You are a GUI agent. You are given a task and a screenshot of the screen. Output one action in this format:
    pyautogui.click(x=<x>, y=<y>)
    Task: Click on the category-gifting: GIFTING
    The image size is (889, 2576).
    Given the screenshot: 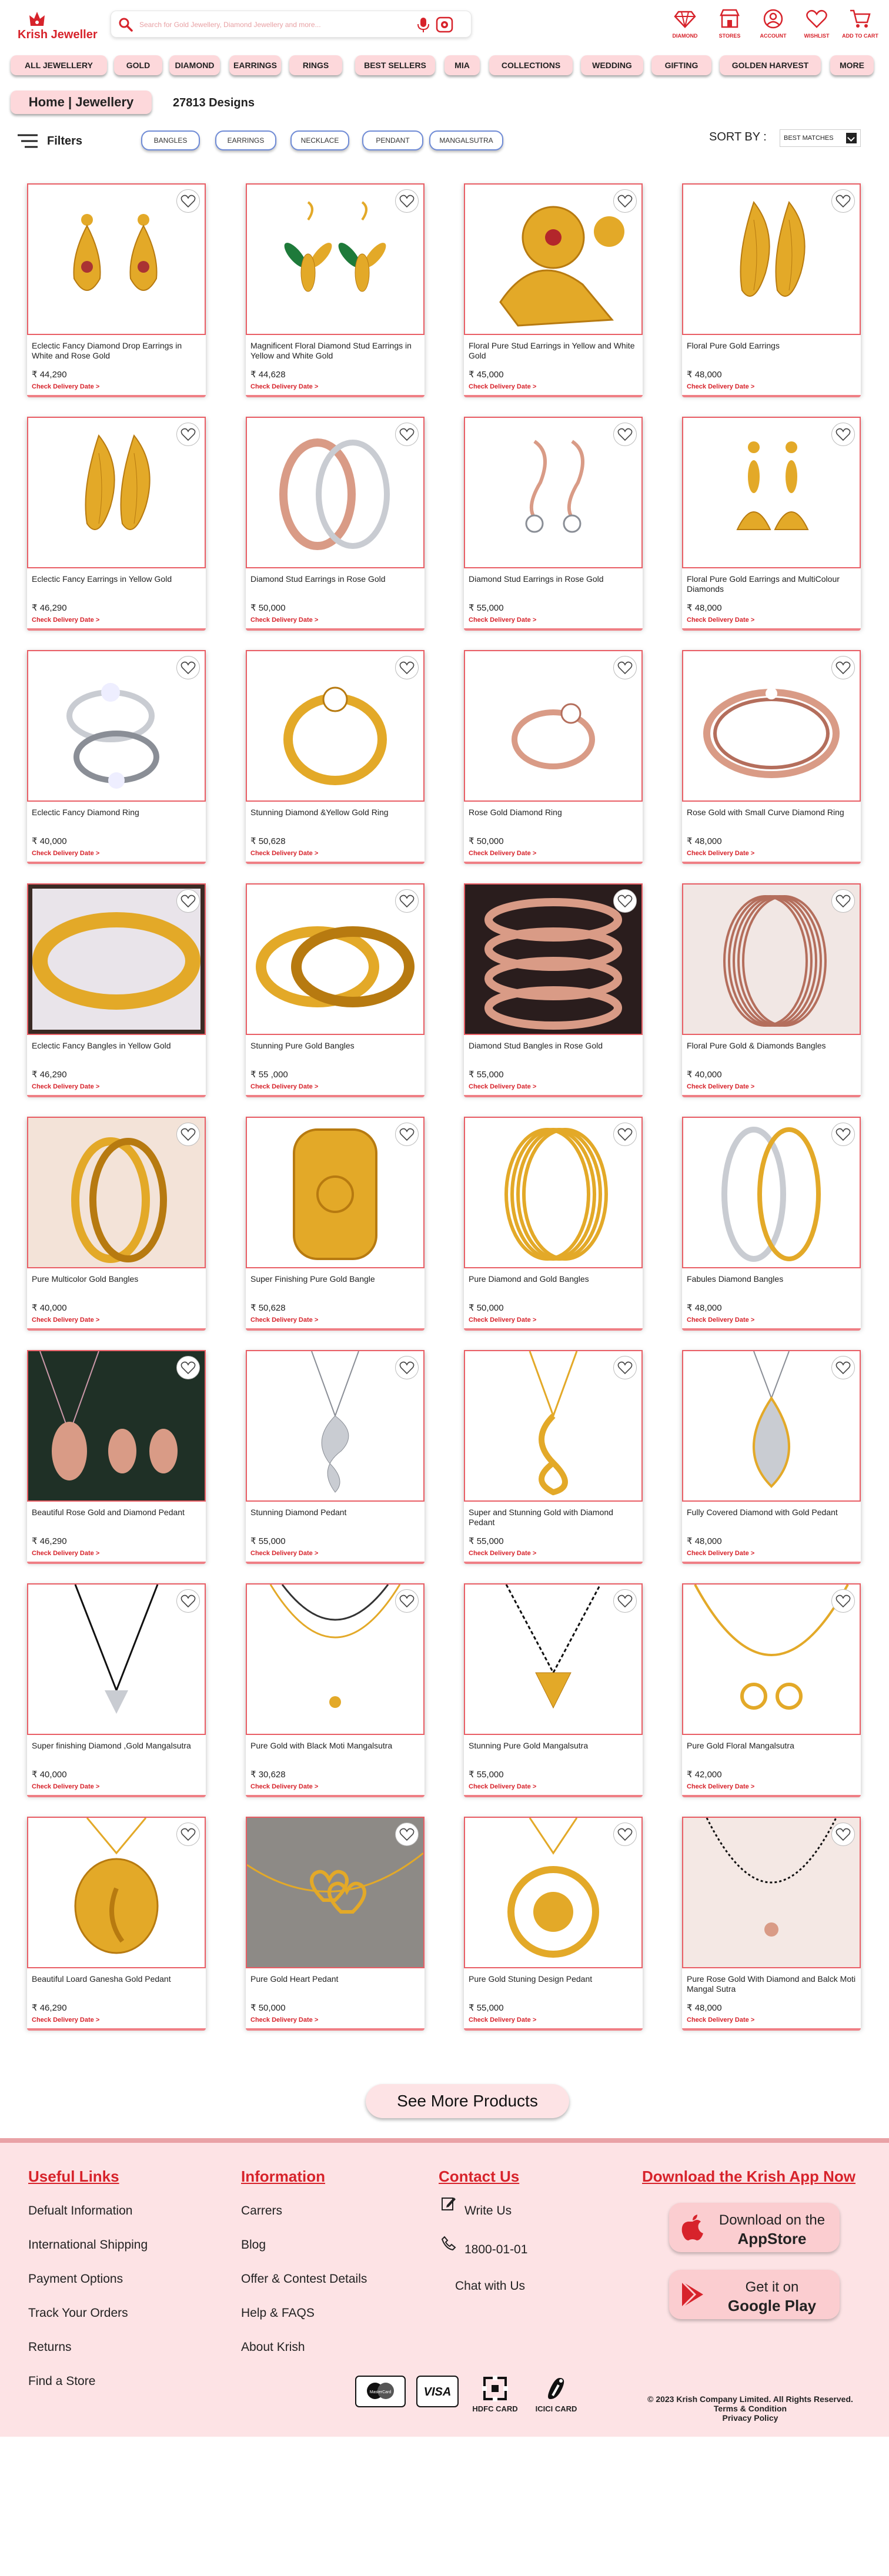 What is the action you would take?
    pyautogui.click(x=681, y=65)
    